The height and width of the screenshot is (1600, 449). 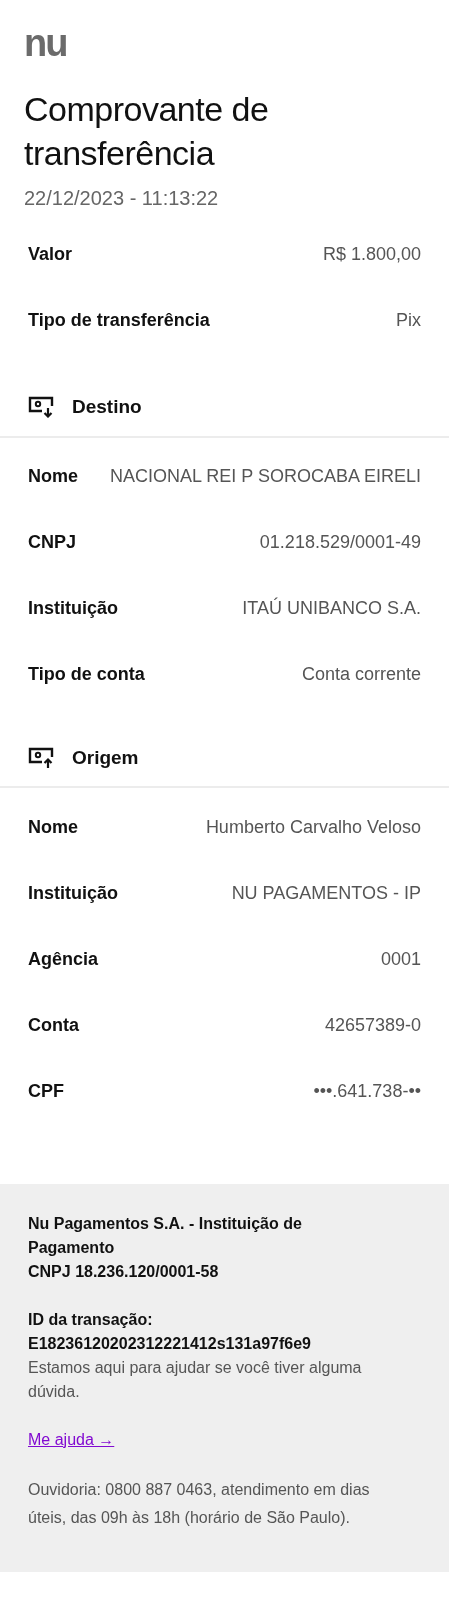 What do you see at coordinates (41, 757) in the screenshot?
I see `card-arrow-up-icon` at bounding box center [41, 757].